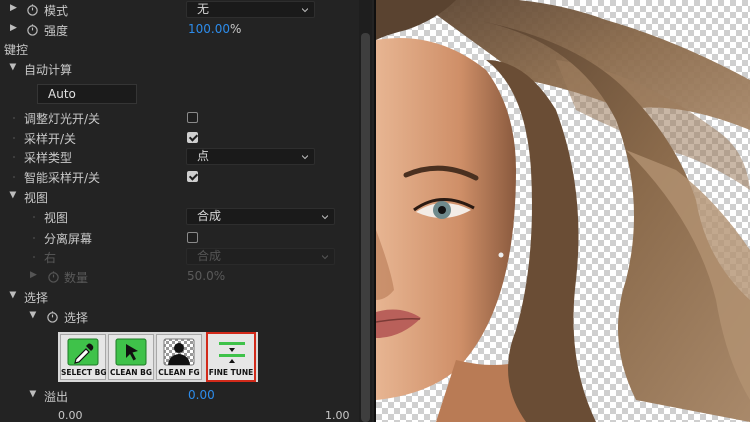 The image size is (750, 422). What do you see at coordinates (209, 256) in the screenshot?
I see `right-value: 合成` at bounding box center [209, 256].